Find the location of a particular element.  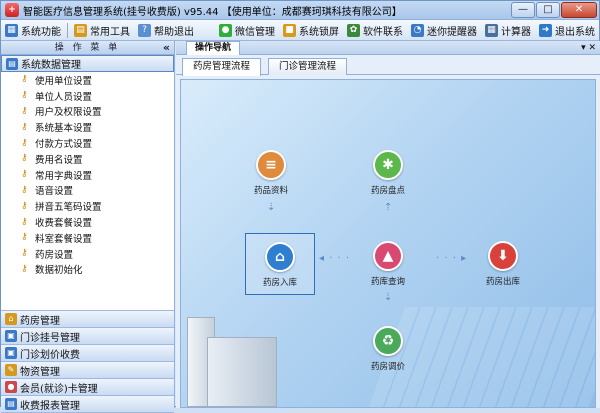

chart-icon: ▲ is located at coordinates (388, 256).